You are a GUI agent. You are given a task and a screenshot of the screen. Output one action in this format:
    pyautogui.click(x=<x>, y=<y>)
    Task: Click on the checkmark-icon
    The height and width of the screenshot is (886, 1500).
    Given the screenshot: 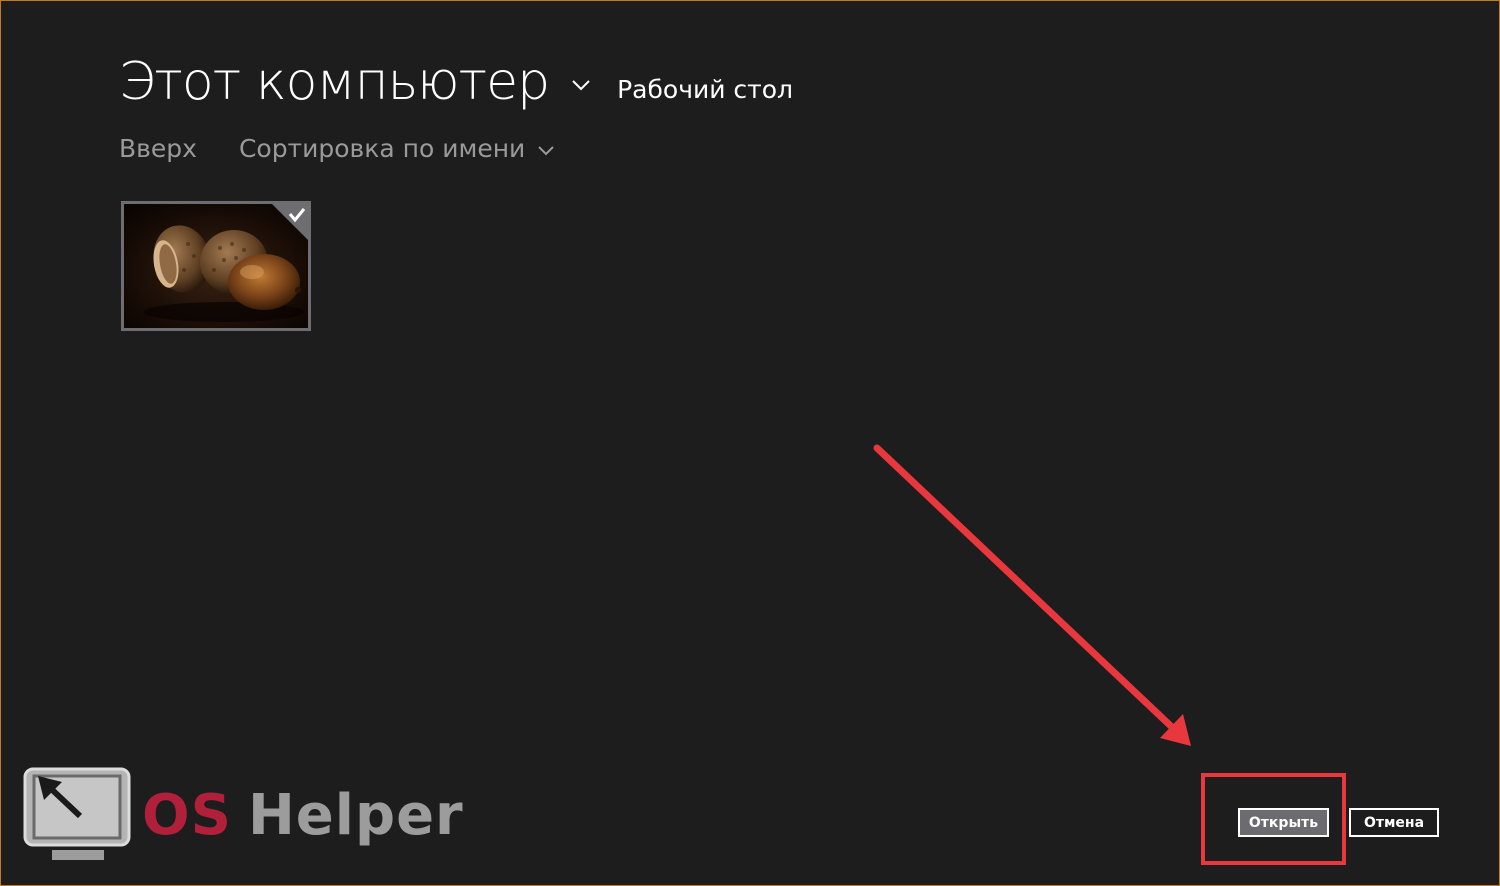 What is the action you would take?
    pyautogui.click(x=290, y=222)
    